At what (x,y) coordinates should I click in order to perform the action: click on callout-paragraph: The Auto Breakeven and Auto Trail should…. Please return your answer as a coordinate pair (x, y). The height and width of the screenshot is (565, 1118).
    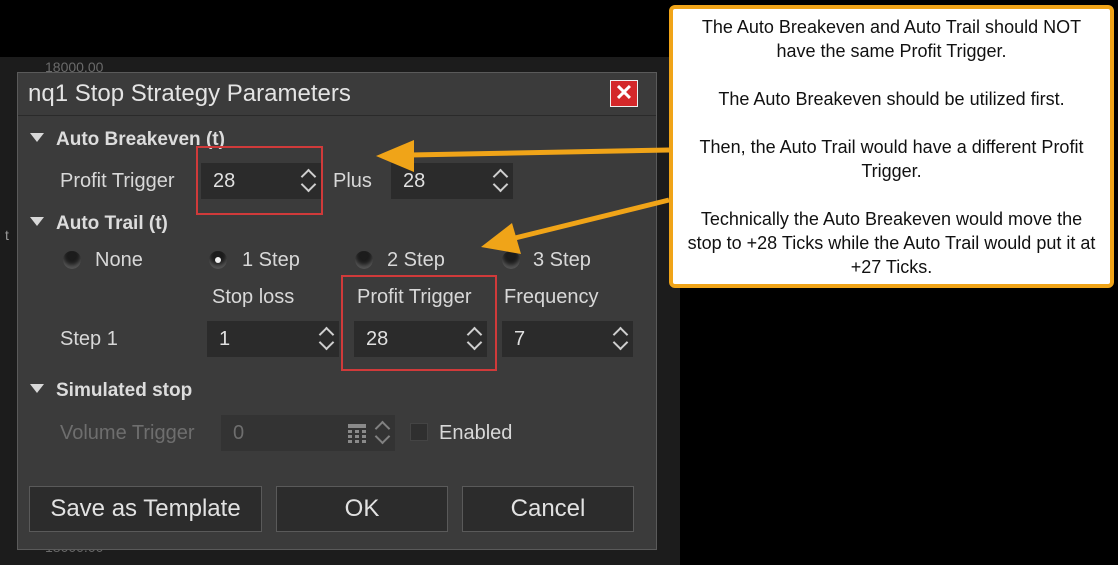
    Looking at the image, I should click on (891, 39).